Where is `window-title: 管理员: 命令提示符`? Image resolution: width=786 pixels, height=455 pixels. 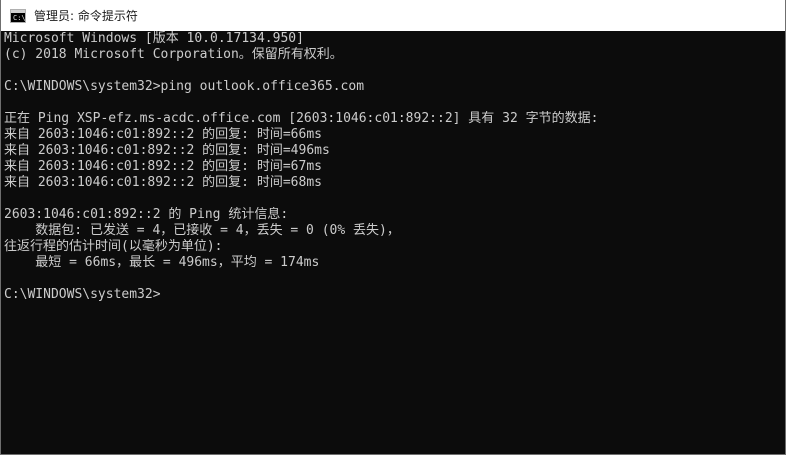
window-title: 管理员: 命令提示符 is located at coordinates (86, 16).